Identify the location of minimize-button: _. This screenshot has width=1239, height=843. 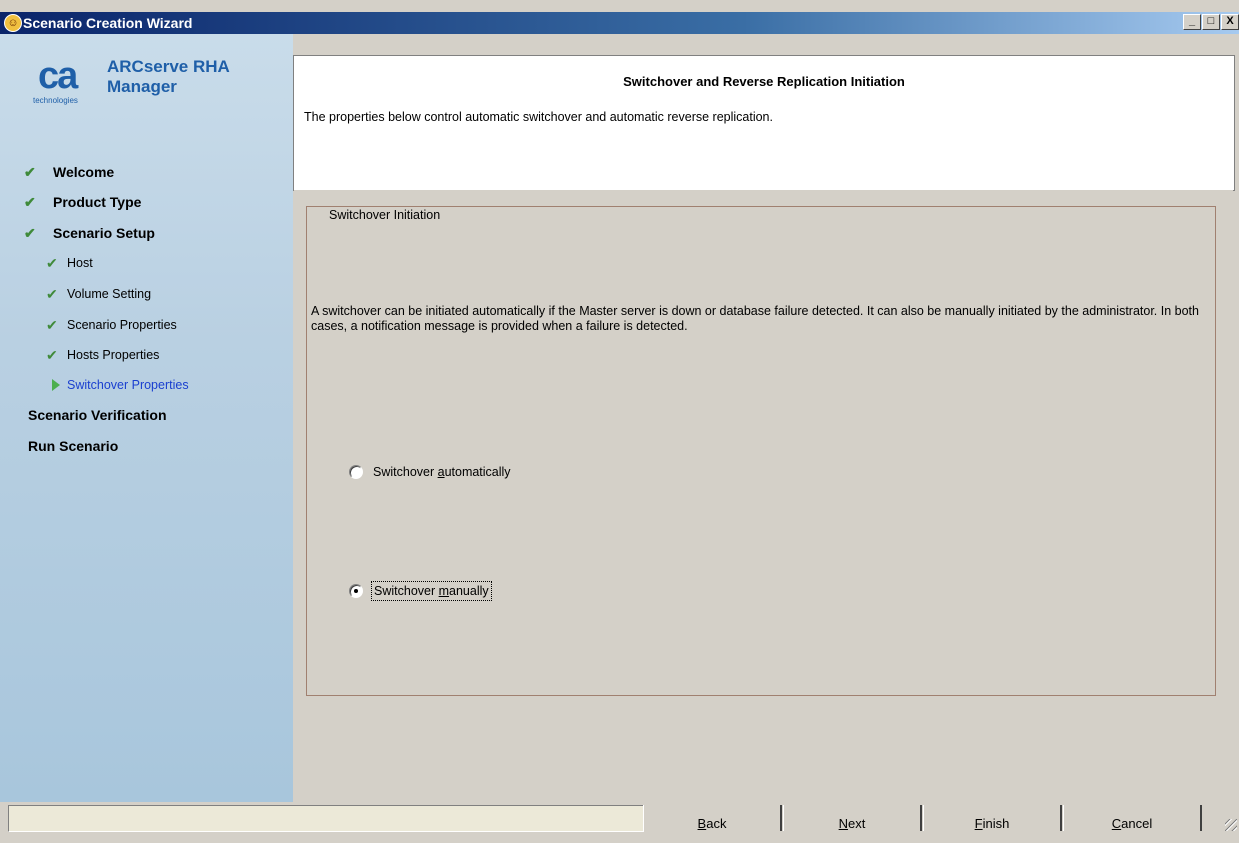
(1192, 22).